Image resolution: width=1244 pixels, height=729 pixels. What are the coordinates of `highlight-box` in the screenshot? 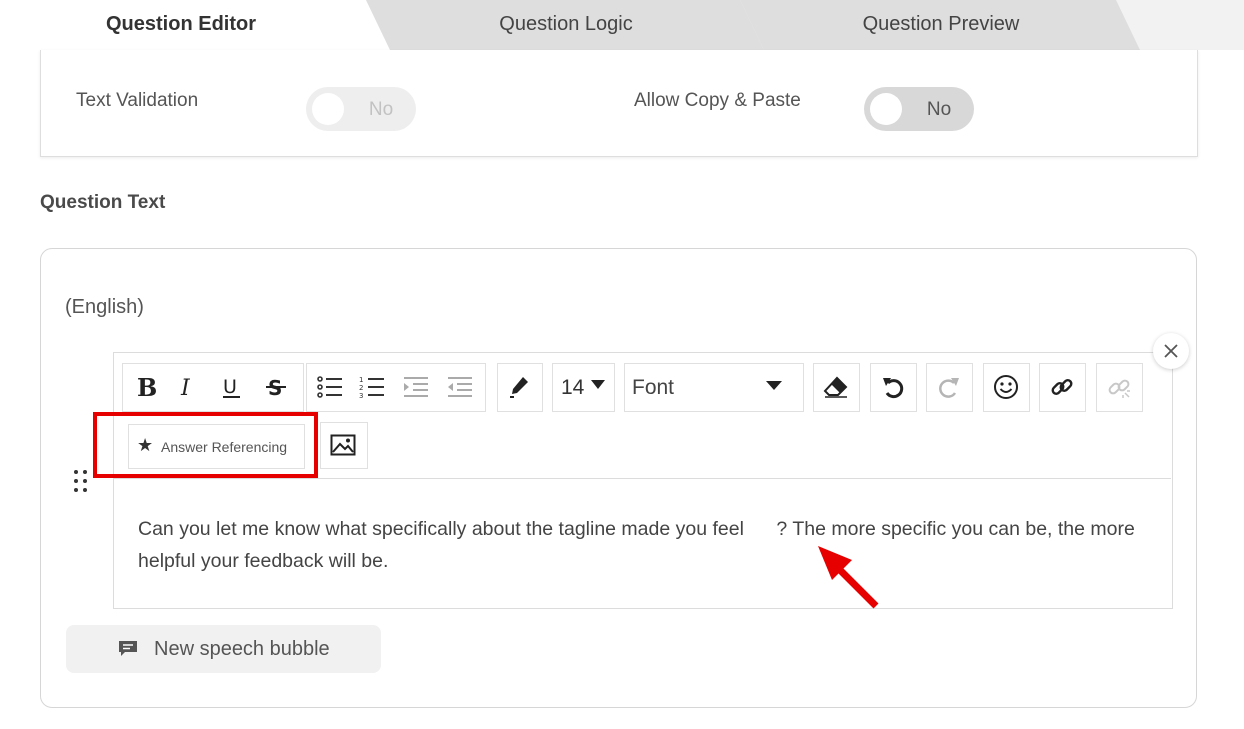 It's located at (205, 445).